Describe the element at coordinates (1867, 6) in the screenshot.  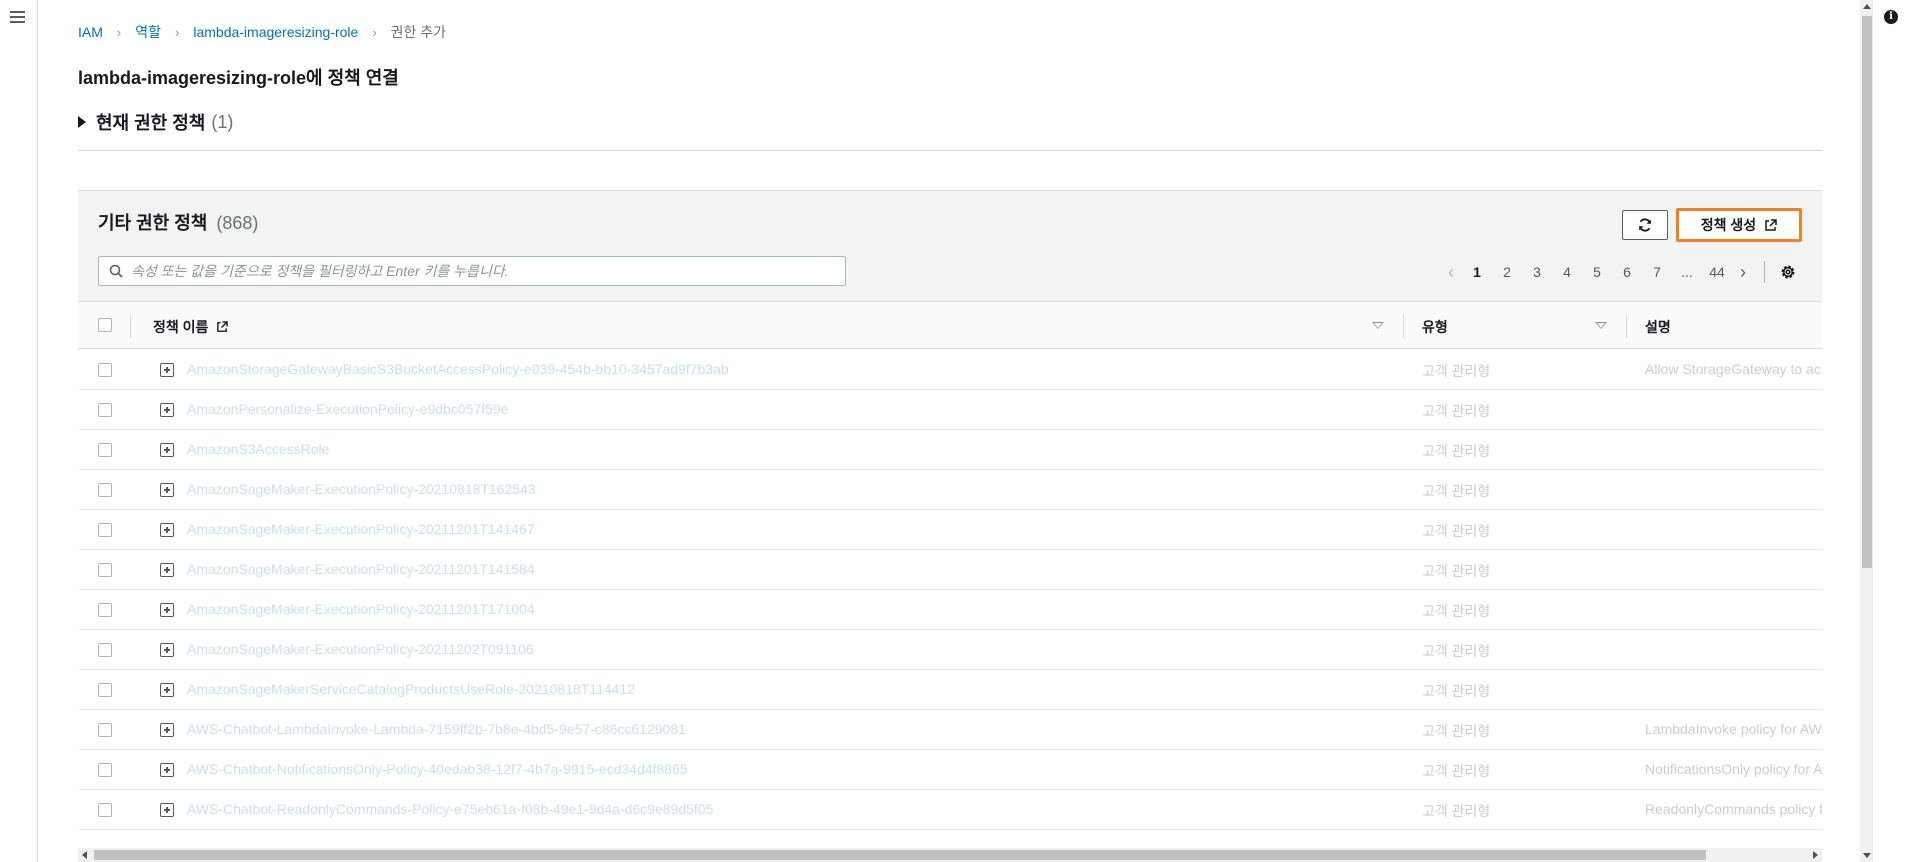
I see `scroll-up-icon` at that location.